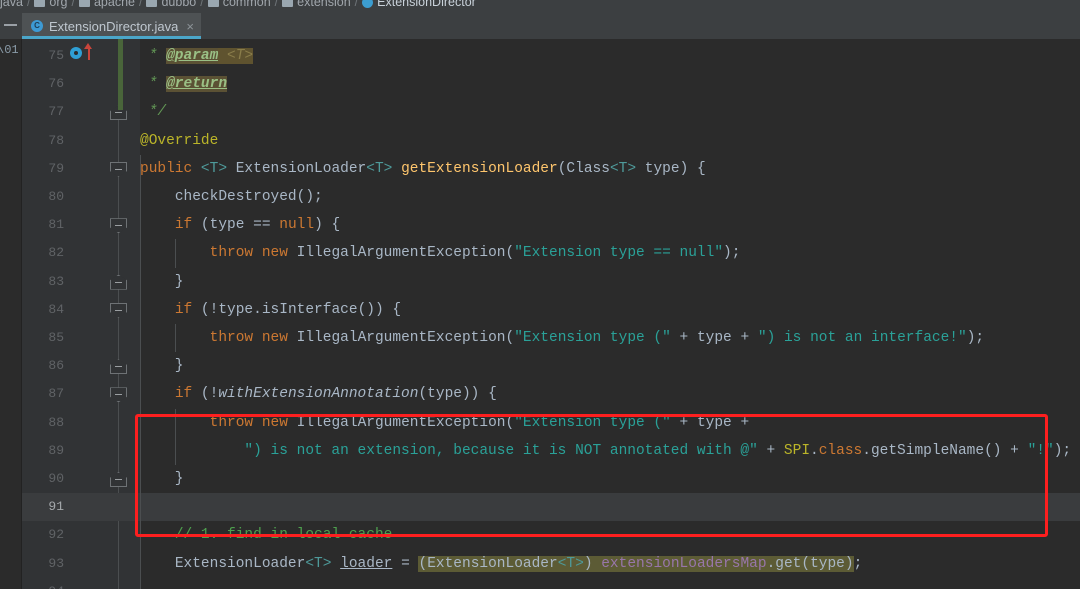 Image resolution: width=1080 pixels, height=589 pixels. I want to click on breadcrumb-item-common: common, so click(239, 4).